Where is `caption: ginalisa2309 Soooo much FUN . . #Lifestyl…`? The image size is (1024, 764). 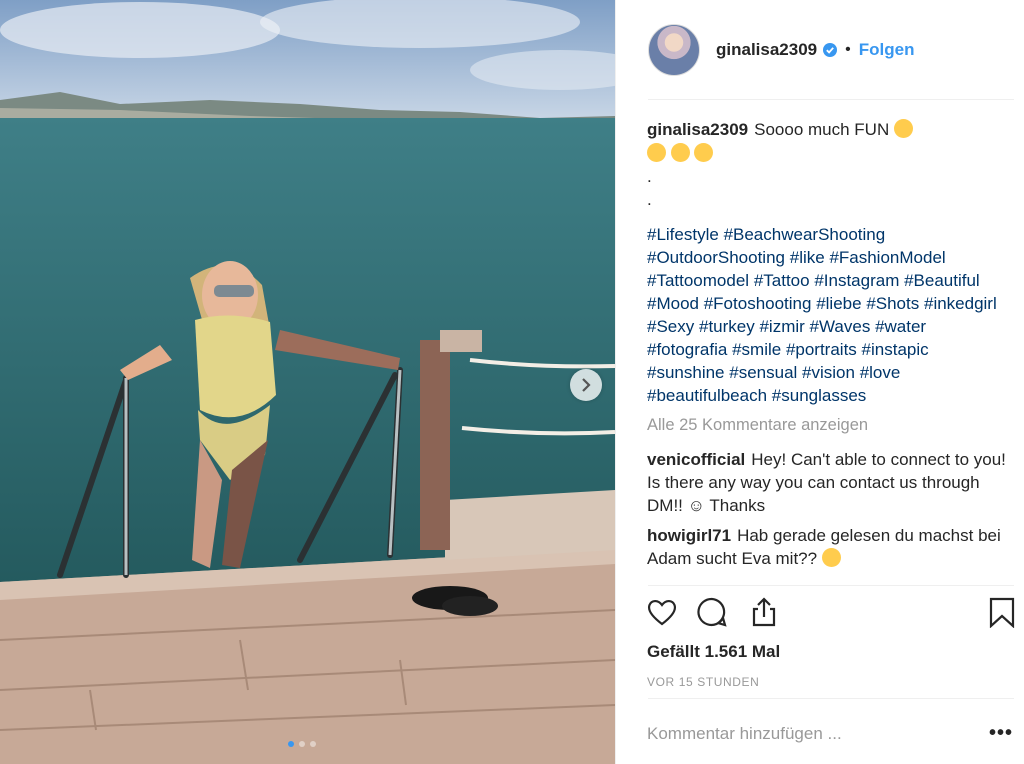 caption: ginalisa2309 Soooo much FUN . . #Lifestyl… is located at coordinates (827, 262).